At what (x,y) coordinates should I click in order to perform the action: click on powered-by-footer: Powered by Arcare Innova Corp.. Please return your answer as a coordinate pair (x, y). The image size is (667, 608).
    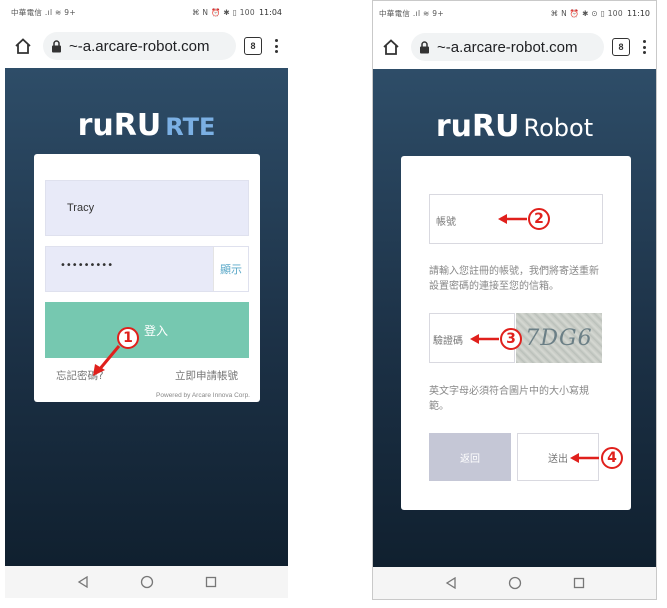
    Looking at the image, I should click on (203, 395).